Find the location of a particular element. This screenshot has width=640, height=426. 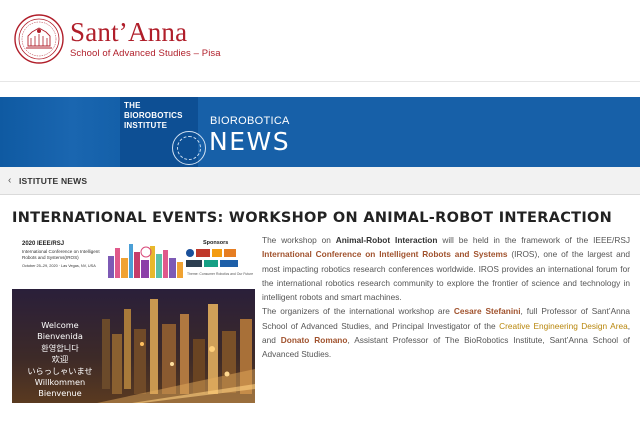

organizer-stefanini-link: Cesare Stefanini is located at coordinates (487, 311).